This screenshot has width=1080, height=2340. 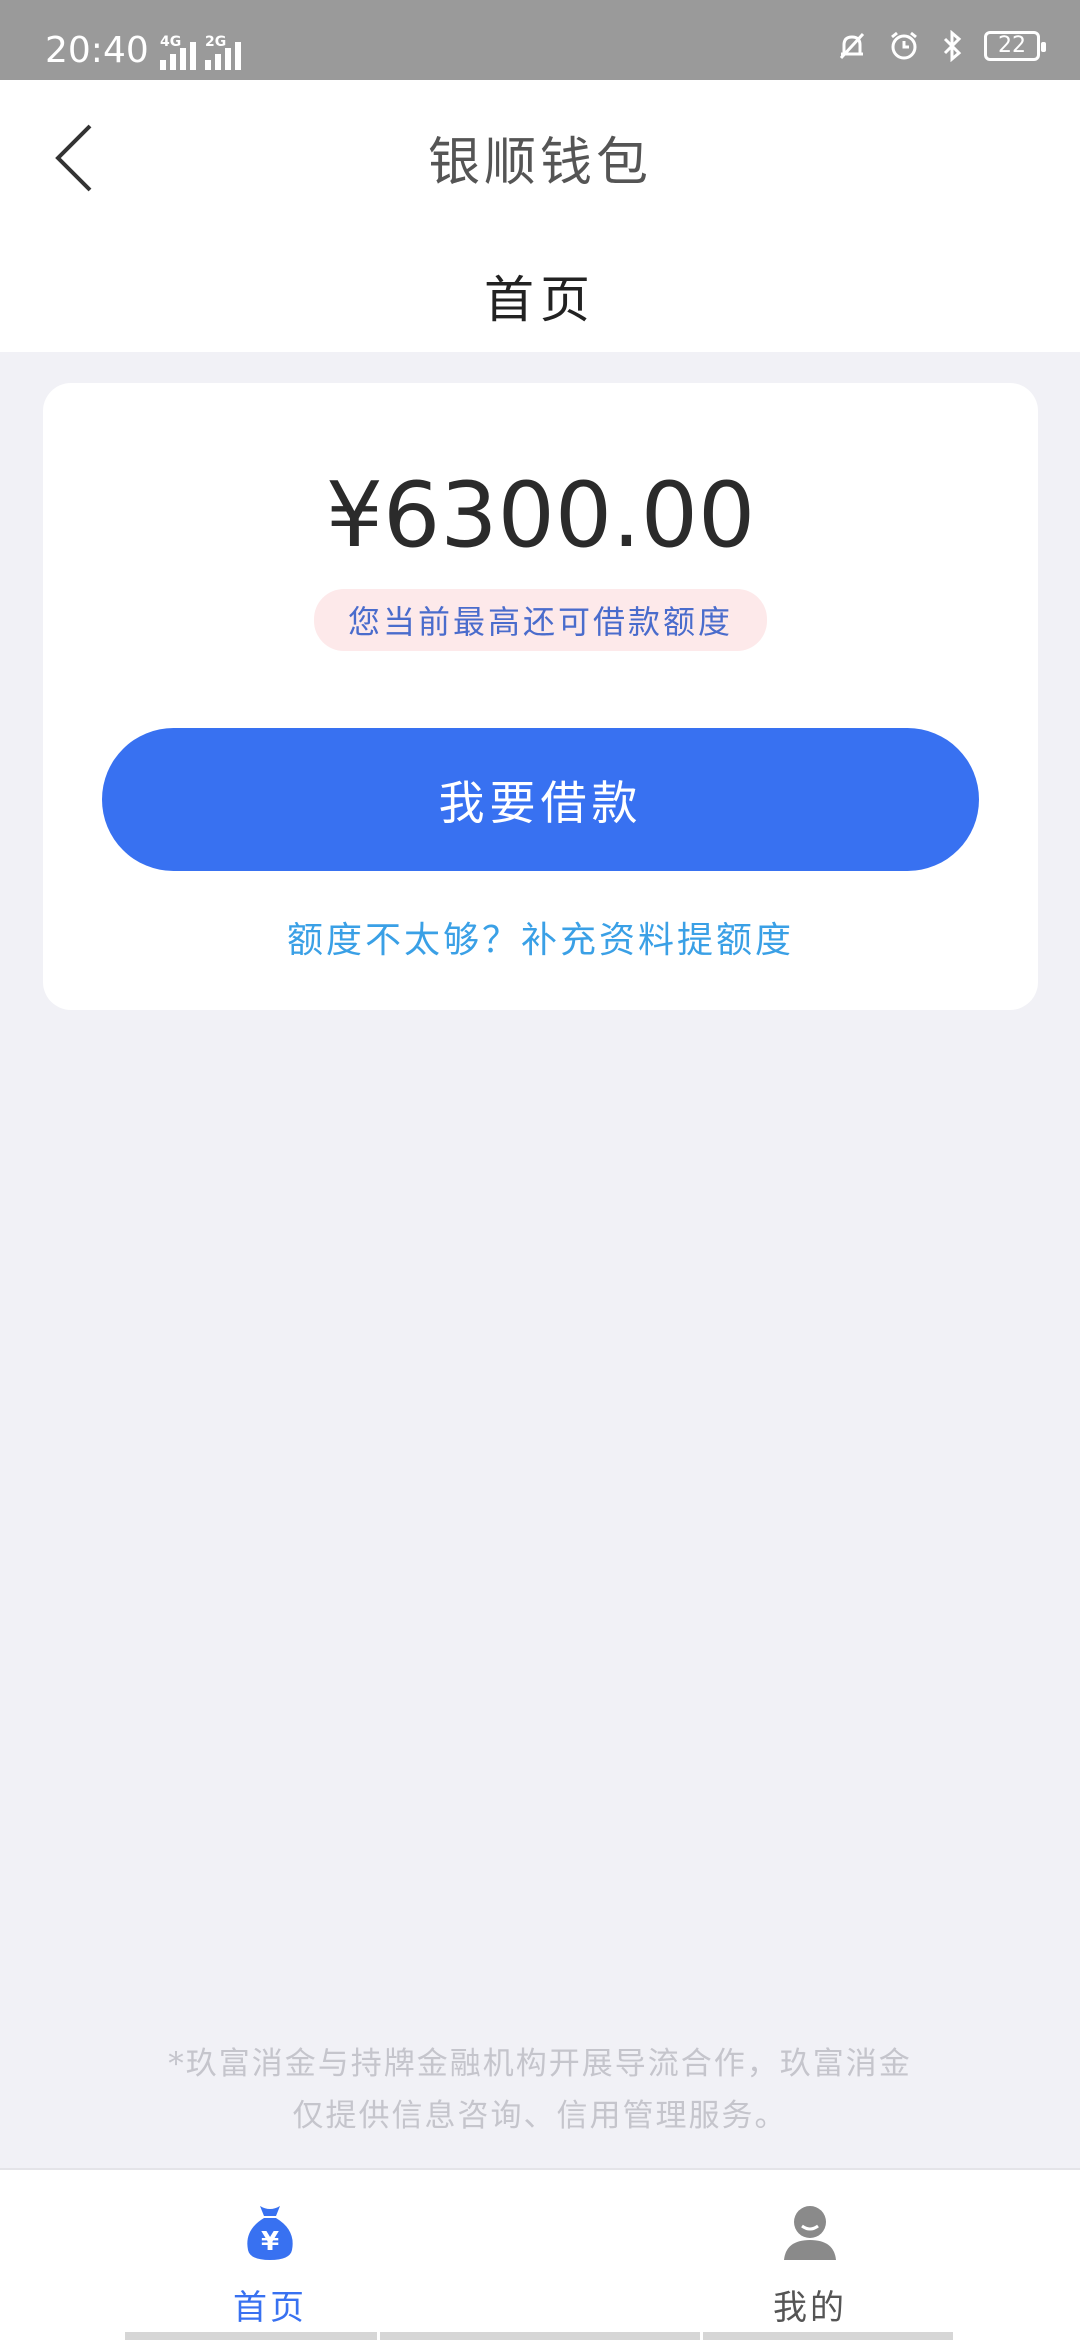 What do you see at coordinates (540, 2116) in the screenshot?
I see `disclaimer-line-2: 仅提供信息咨询、信用管理服务。` at bounding box center [540, 2116].